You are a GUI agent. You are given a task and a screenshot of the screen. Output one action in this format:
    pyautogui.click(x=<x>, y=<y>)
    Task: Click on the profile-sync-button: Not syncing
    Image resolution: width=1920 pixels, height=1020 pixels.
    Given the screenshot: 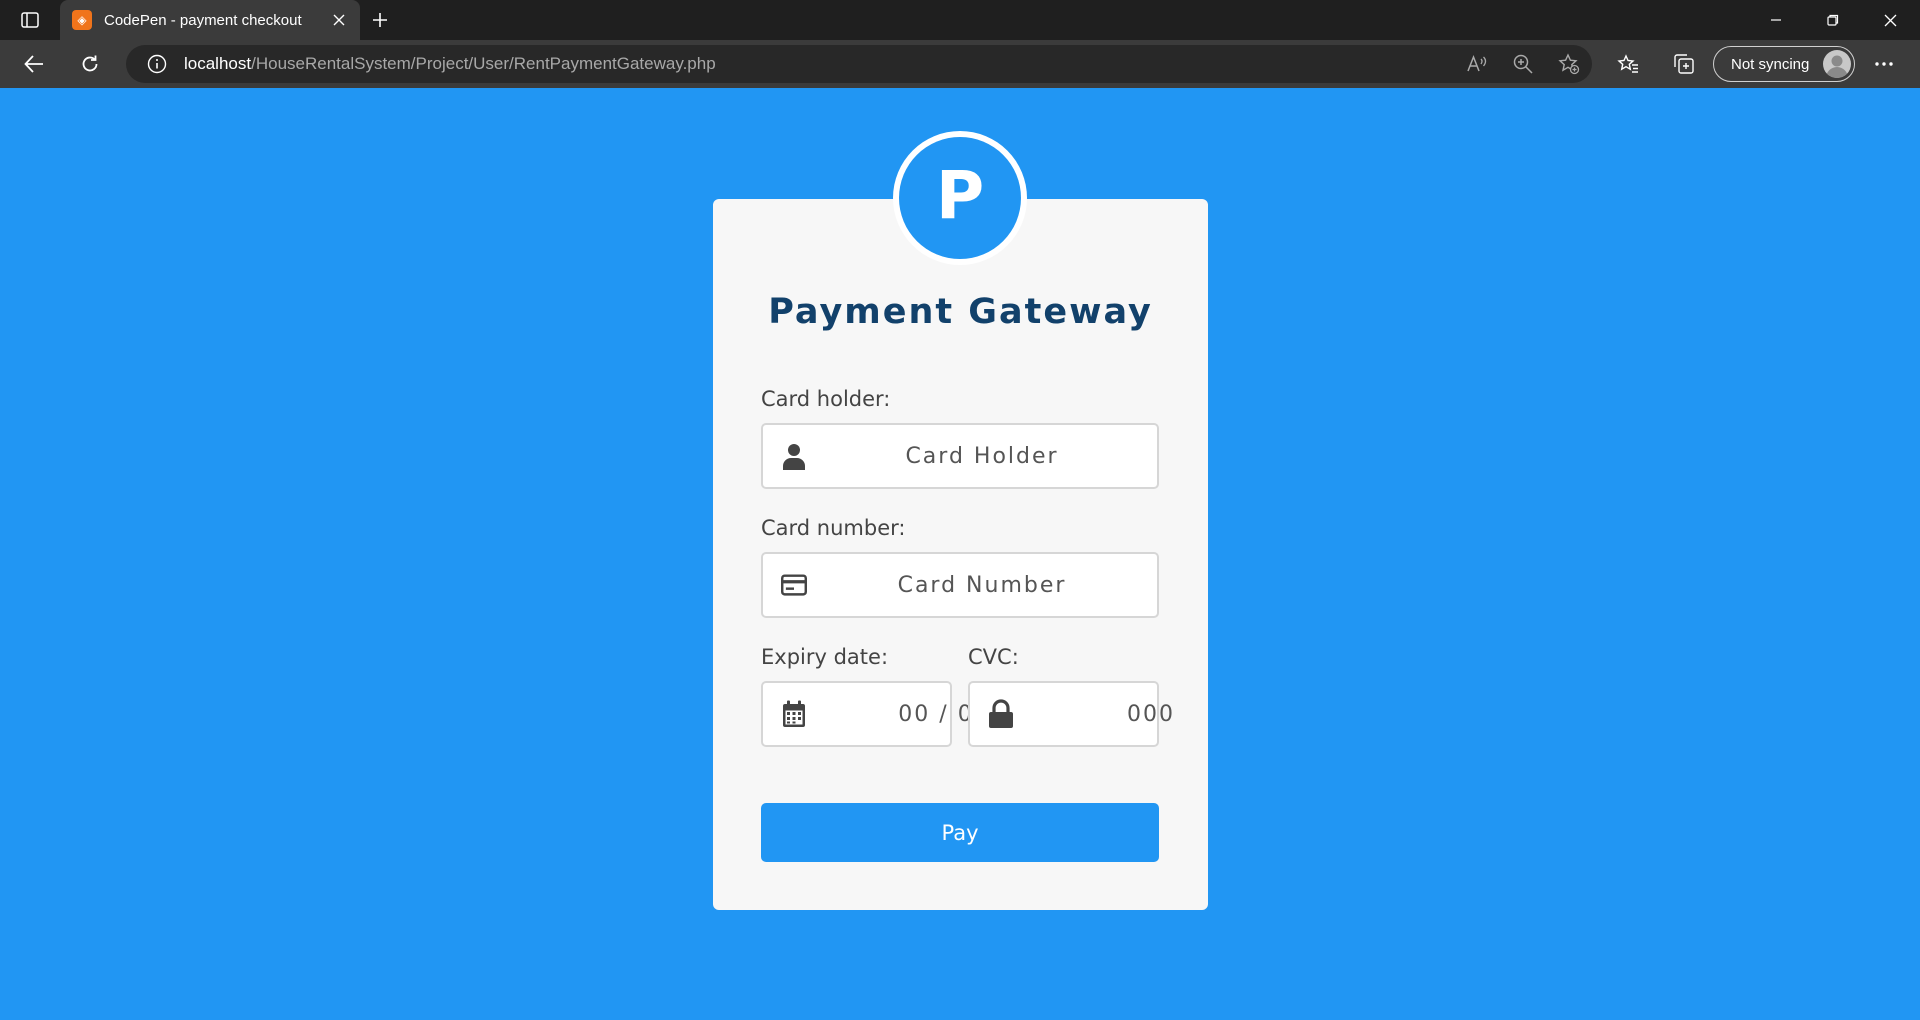 What is the action you would take?
    pyautogui.click(x=1784, y=64)
    